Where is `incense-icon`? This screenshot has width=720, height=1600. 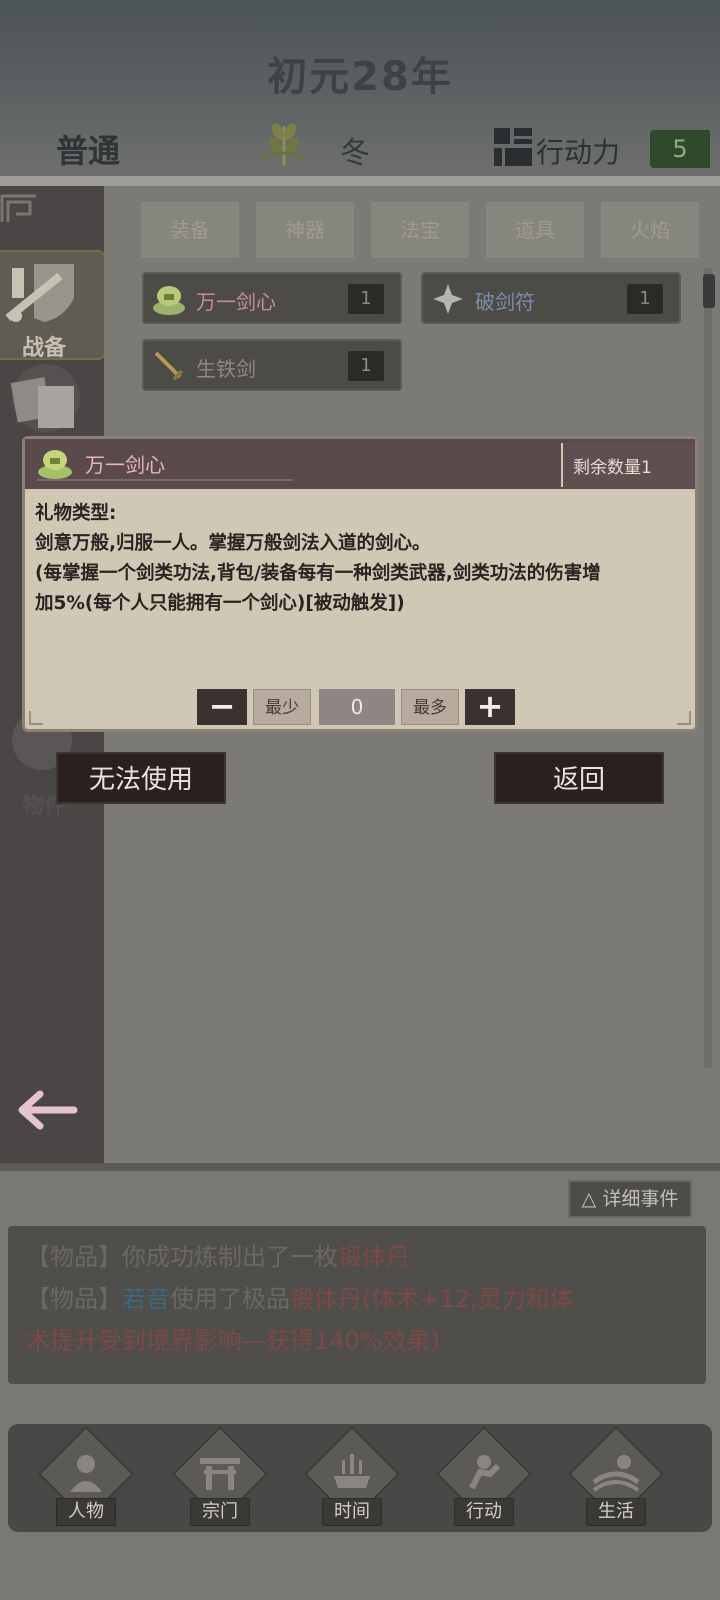 incense-icon is located at coordinates (352, 1471).